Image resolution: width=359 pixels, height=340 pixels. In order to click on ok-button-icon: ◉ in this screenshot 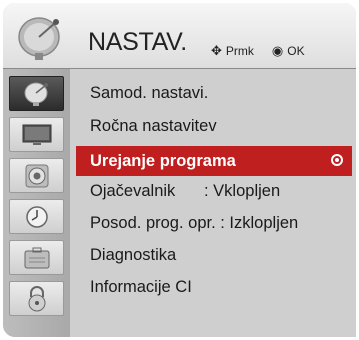, I will do `click(277, 50)`.